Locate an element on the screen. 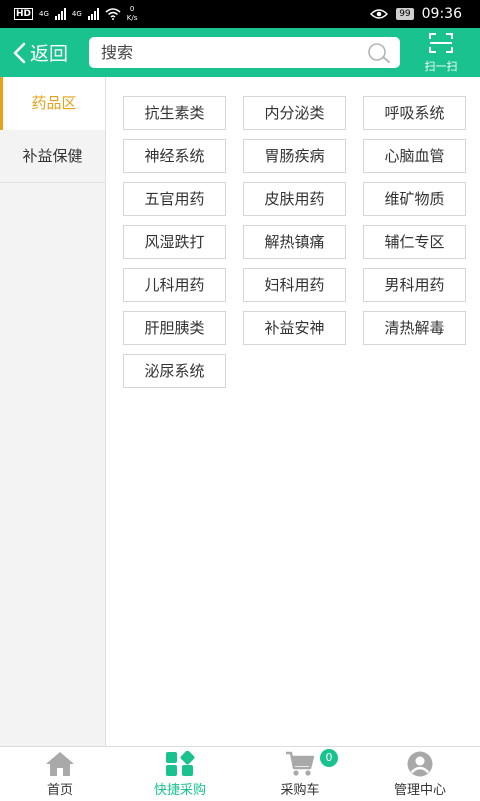 The height and width of the screenshot is (801, 480). cart-icon is located at coordinates (300, 763).